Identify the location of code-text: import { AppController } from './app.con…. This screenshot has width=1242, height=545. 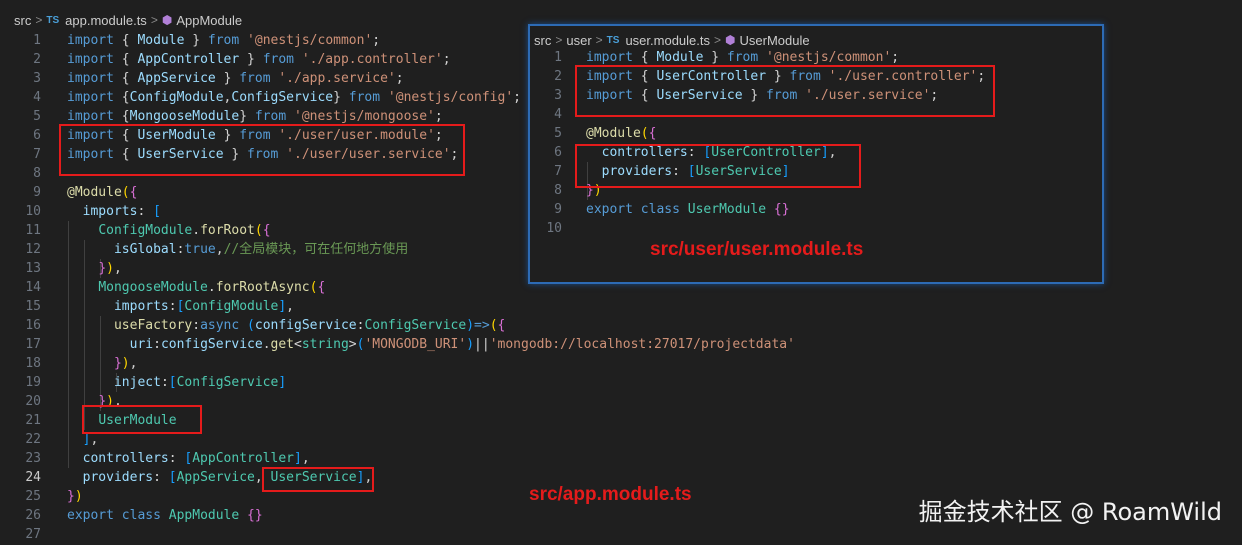
(259, 59).